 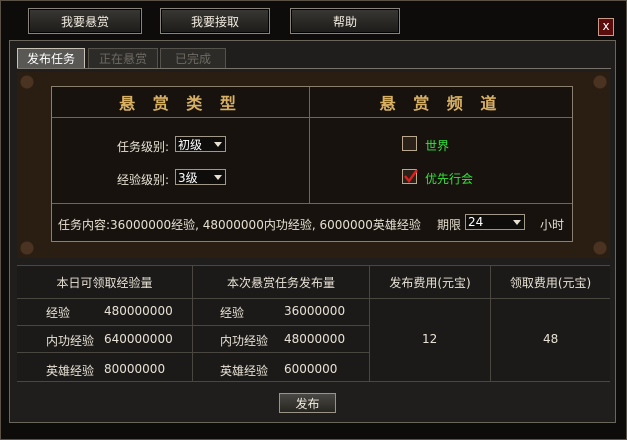 What do you see at coordinates (313, 298) in the screenshot?
I see `table-header-divider` at bounding box center [313, 298].